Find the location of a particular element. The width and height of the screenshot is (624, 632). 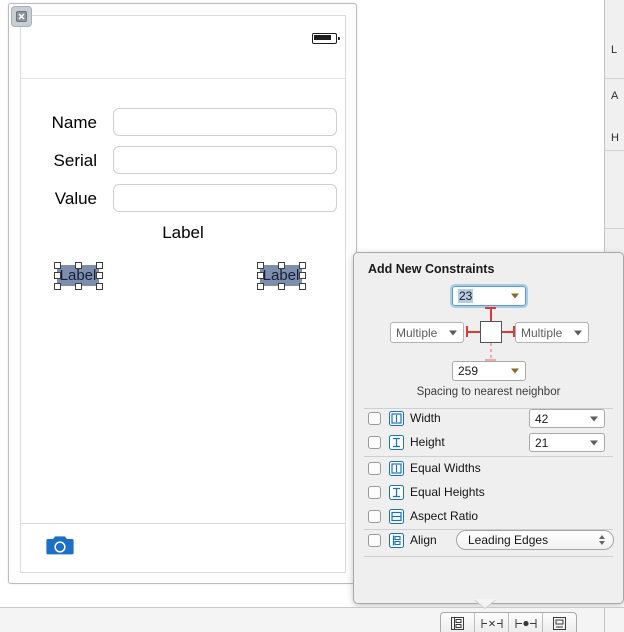

resize-handle-se is located at coordinates (99, 286).